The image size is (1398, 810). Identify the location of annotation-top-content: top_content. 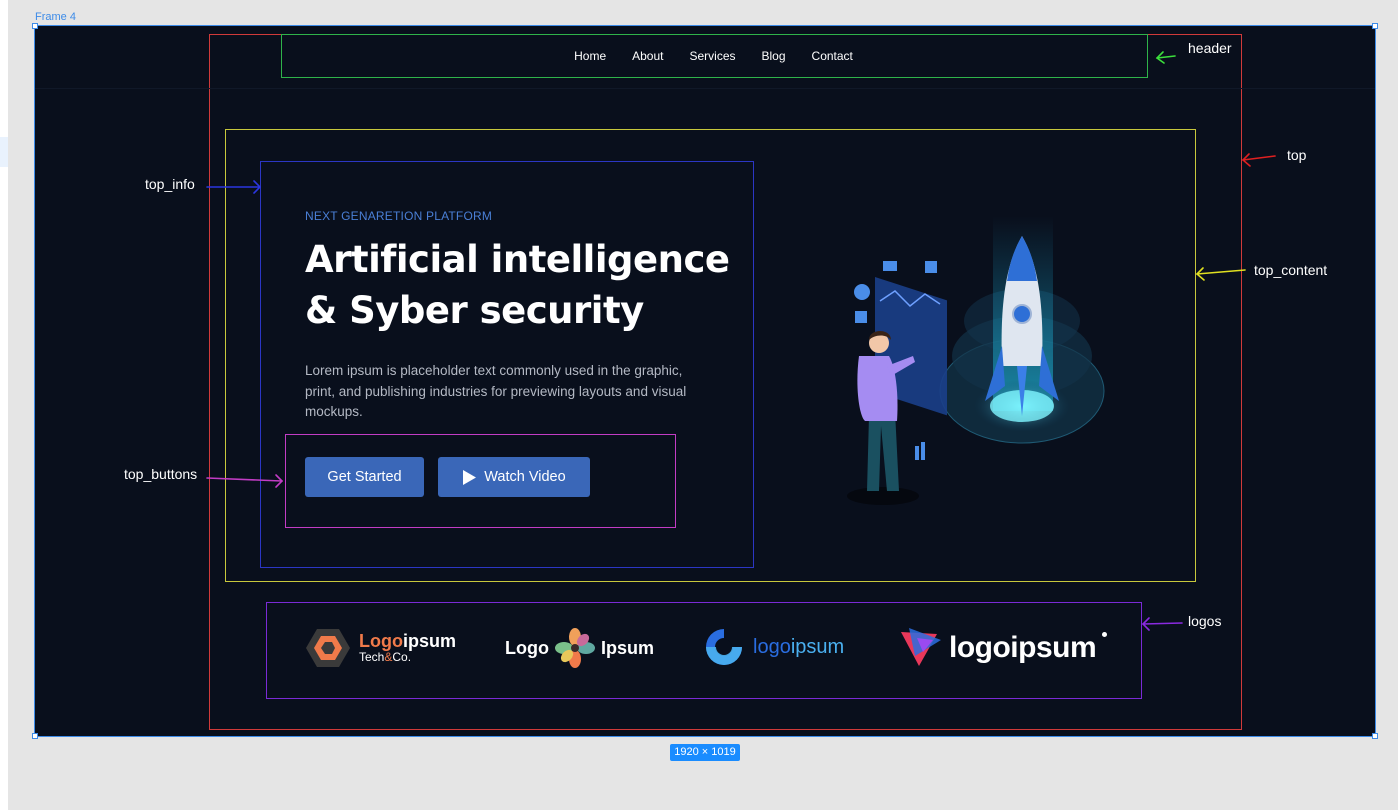
(1291, 270).